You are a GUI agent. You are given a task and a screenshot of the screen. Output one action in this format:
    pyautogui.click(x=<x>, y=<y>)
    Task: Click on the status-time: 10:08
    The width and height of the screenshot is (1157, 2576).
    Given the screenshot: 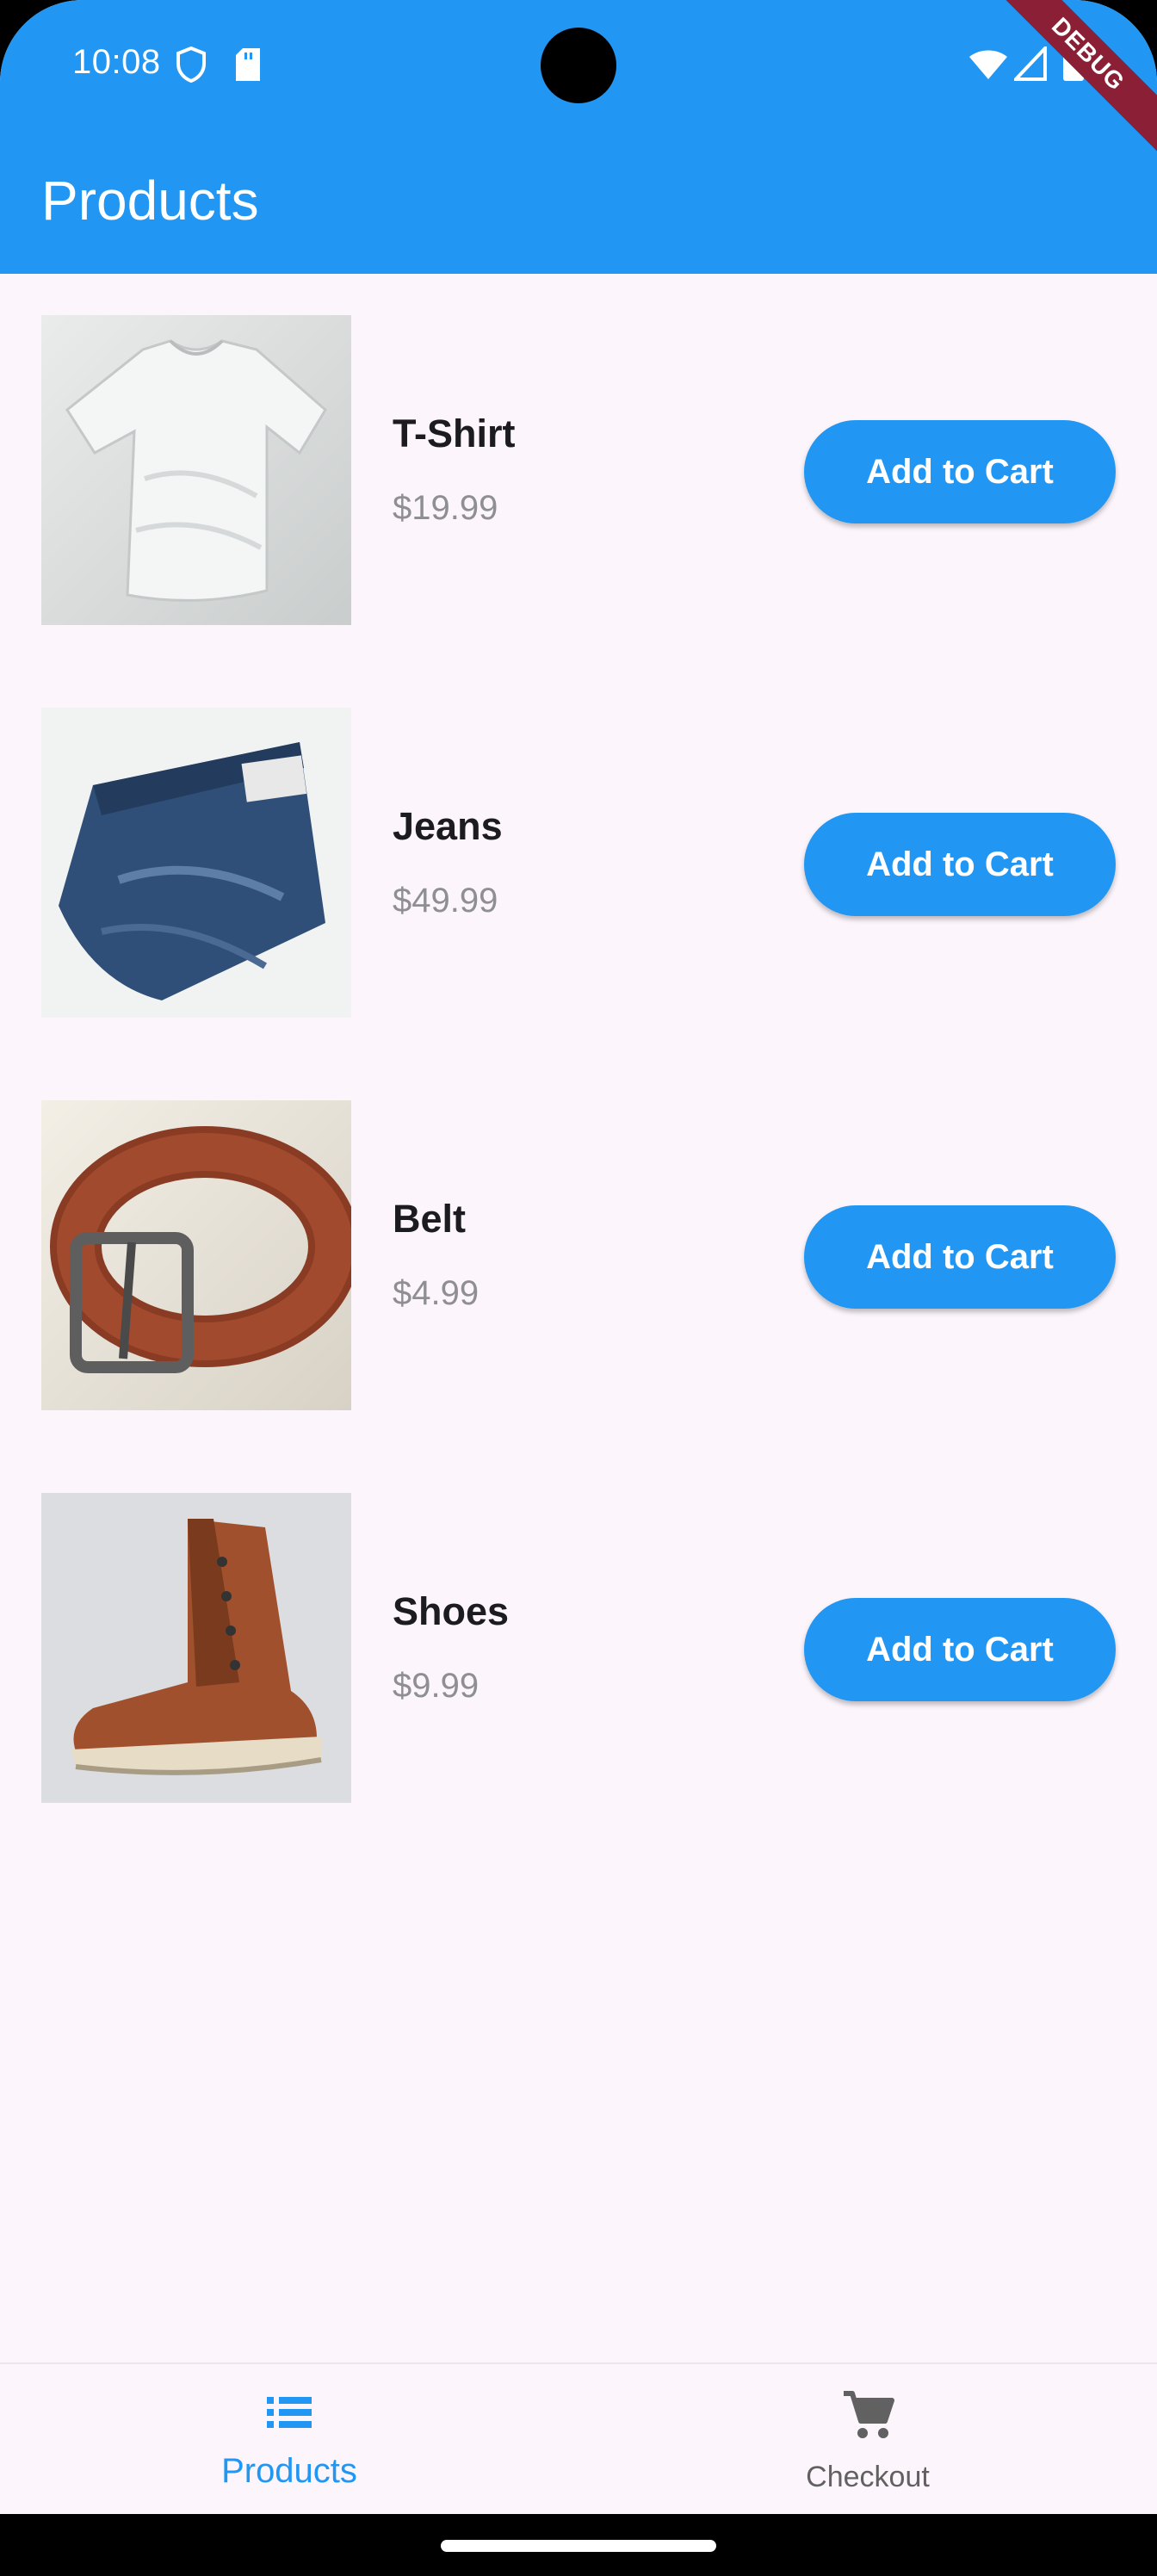 What is the action you would take?
    pyautogui.click(x=117, y=62)
    